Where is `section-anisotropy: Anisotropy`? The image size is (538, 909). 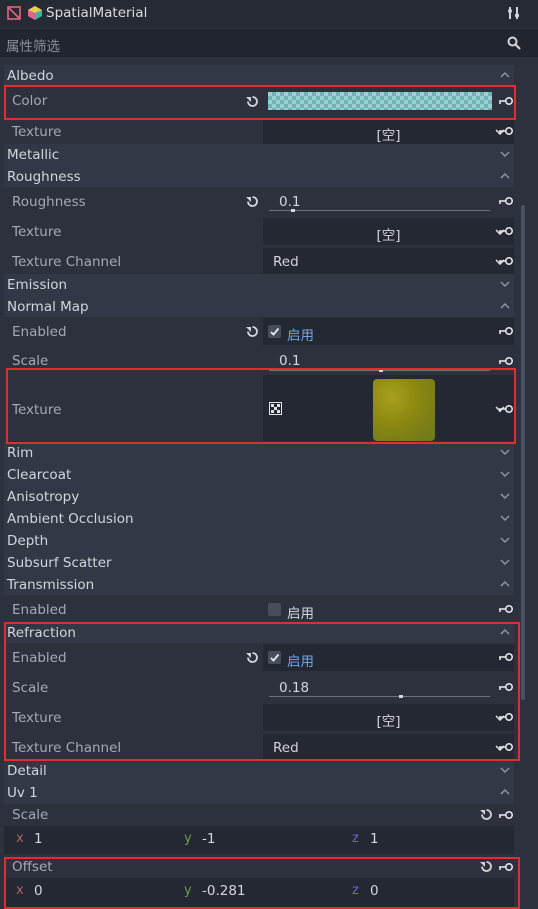 section-anisotropy: Anisotropy is located at coordinates (259, 497).